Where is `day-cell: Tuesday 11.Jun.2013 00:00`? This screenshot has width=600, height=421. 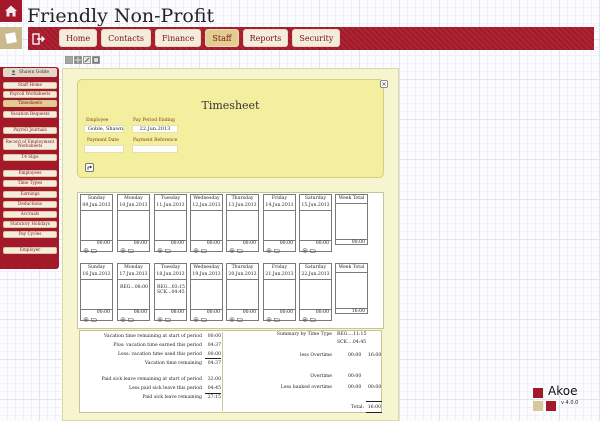 day-cell: Tuesday 11.Jun.2013 00:00 is located at coordinates (170, 223).